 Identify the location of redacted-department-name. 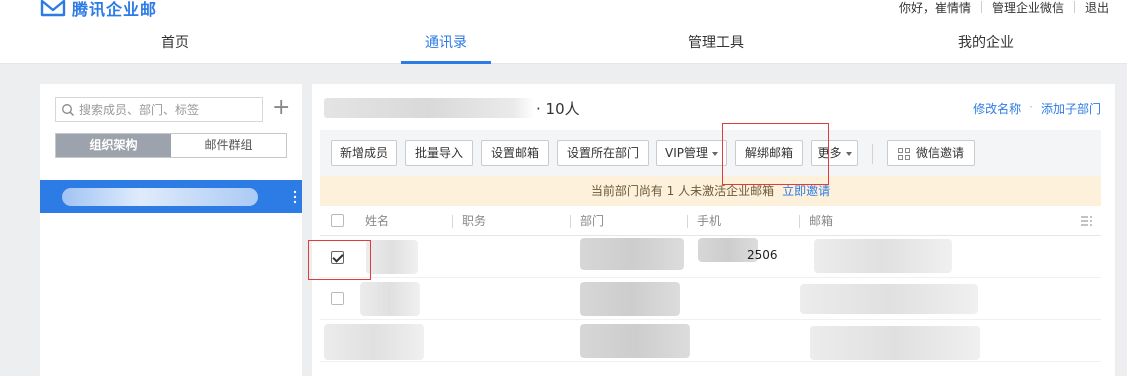
(160, 197).